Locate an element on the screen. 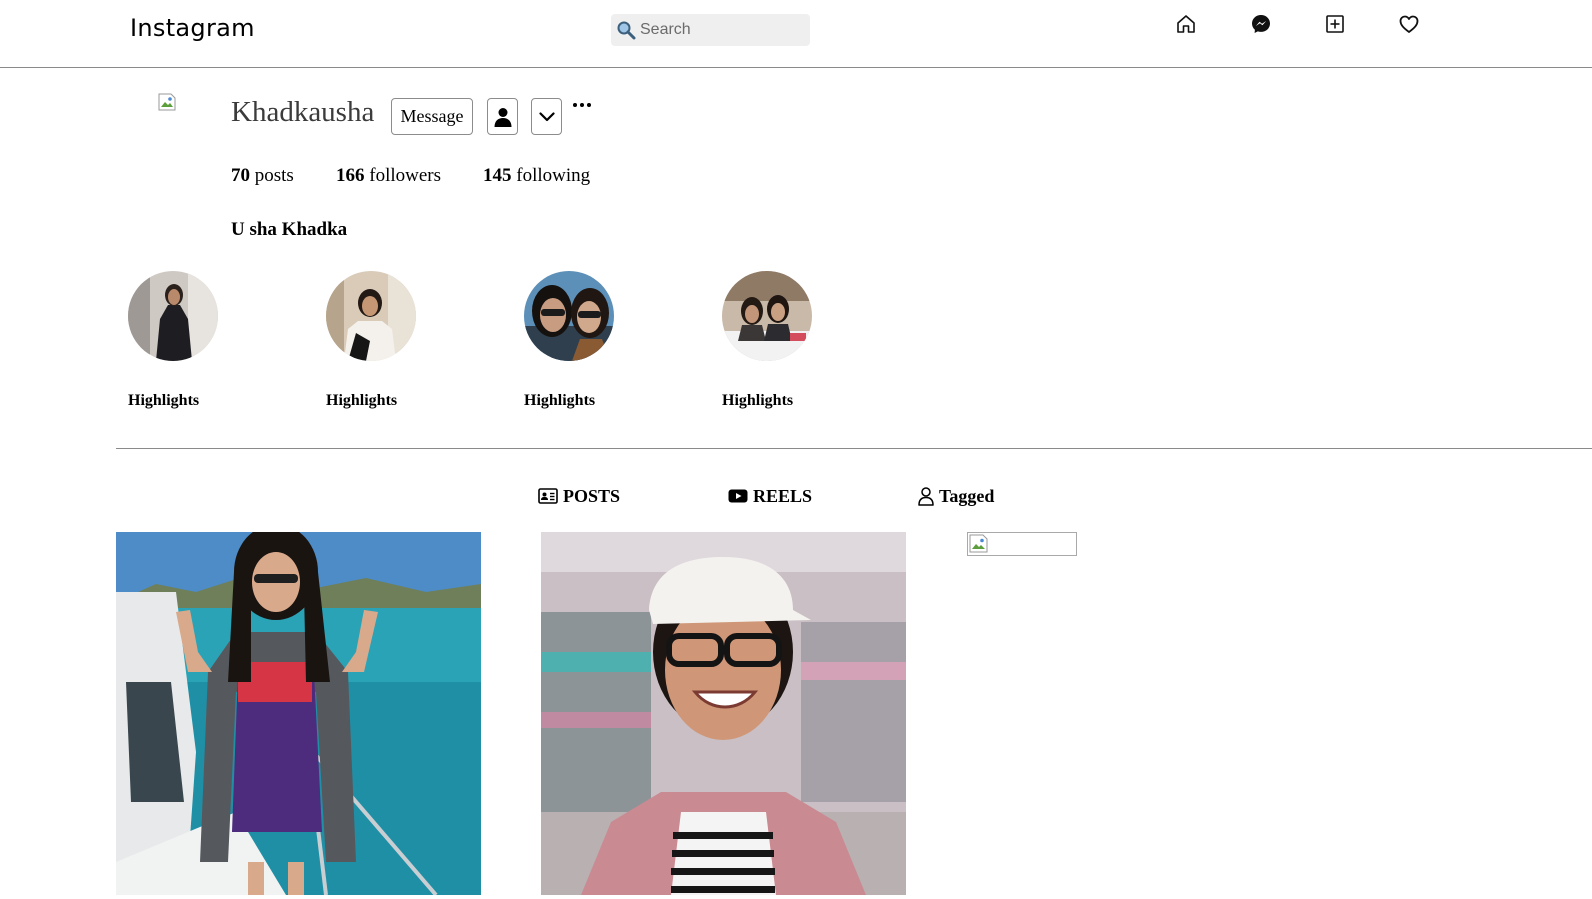  followers-count-label: followers is located at coordinates (405, 175).